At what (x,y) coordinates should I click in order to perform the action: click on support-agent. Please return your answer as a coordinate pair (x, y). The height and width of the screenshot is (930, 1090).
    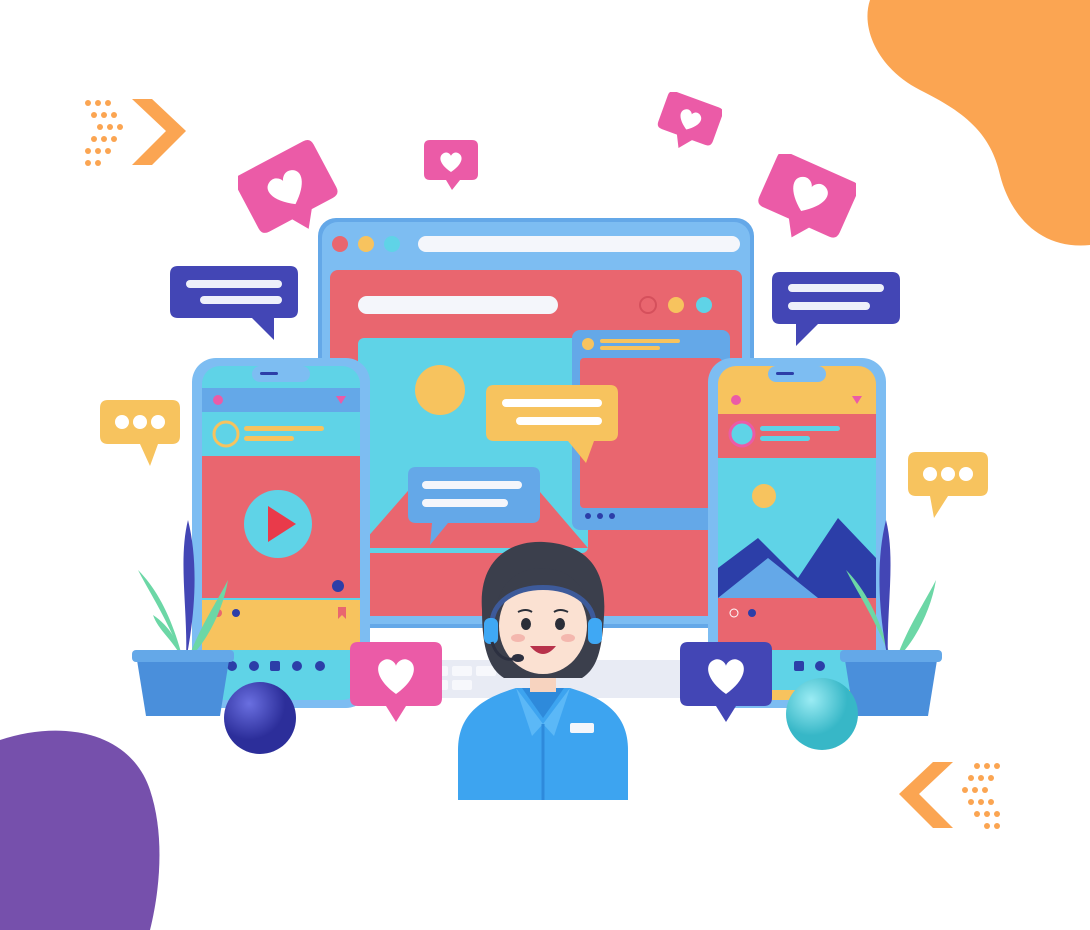
    Looking at the image, I should click on (543, 670).